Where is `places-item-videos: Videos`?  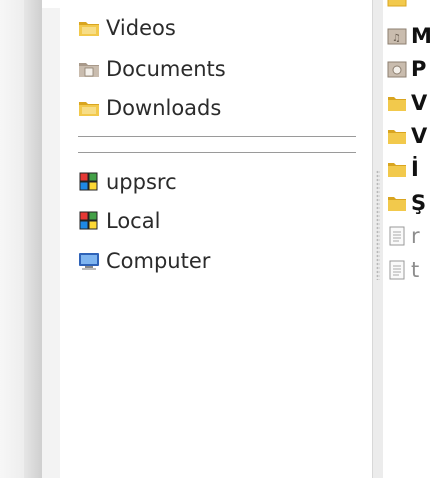 places-item-videos: Videos is located at coordinates (127, 28).